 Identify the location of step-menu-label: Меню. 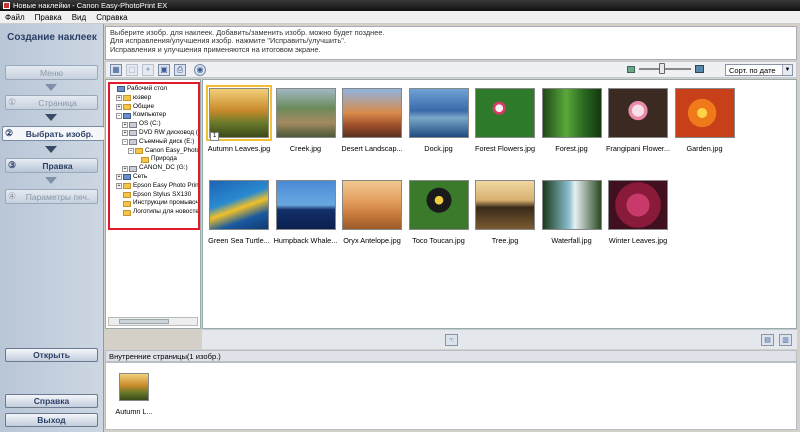
(51, 72).